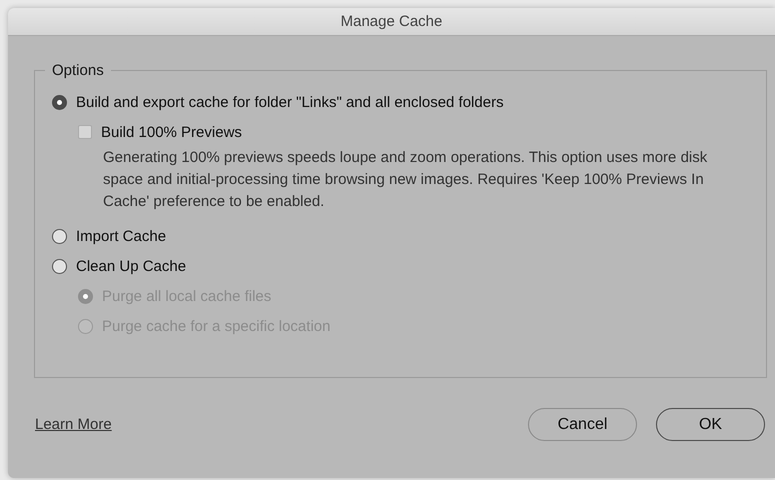 Image resolution: width=775 pixels, height=480 pixels. What do you see at coordinates (171, 132) in the screenshot?
I see `option-label: Build 100% Previews` at bounding box center [171, 132].